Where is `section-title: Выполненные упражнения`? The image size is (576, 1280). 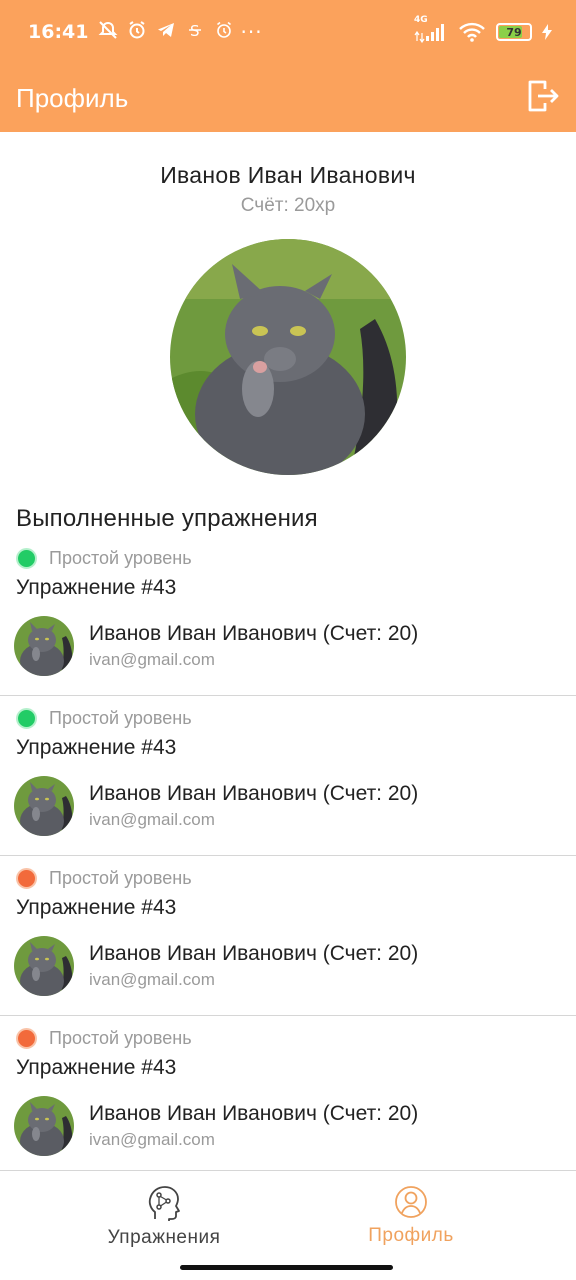 section-title: Выполненные упражнения is located at coordinates (167, 518).